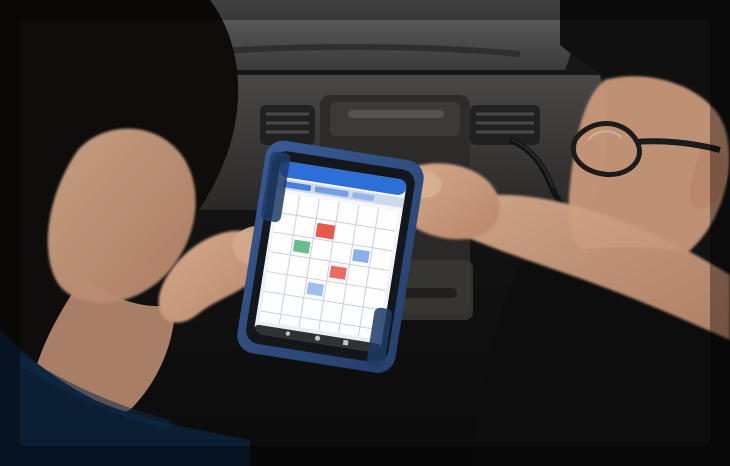  Describe the element at coordinates (330, 256) in the screenshot. I see `tablet-icon` at that location.